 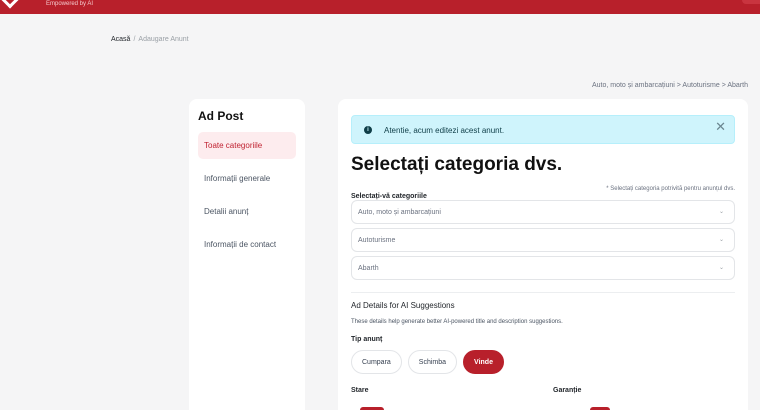 What do you see at coordinates (567, 390) in the screenshot?
I see `garantie-label: Garanție` at bounding box center [567, 390].